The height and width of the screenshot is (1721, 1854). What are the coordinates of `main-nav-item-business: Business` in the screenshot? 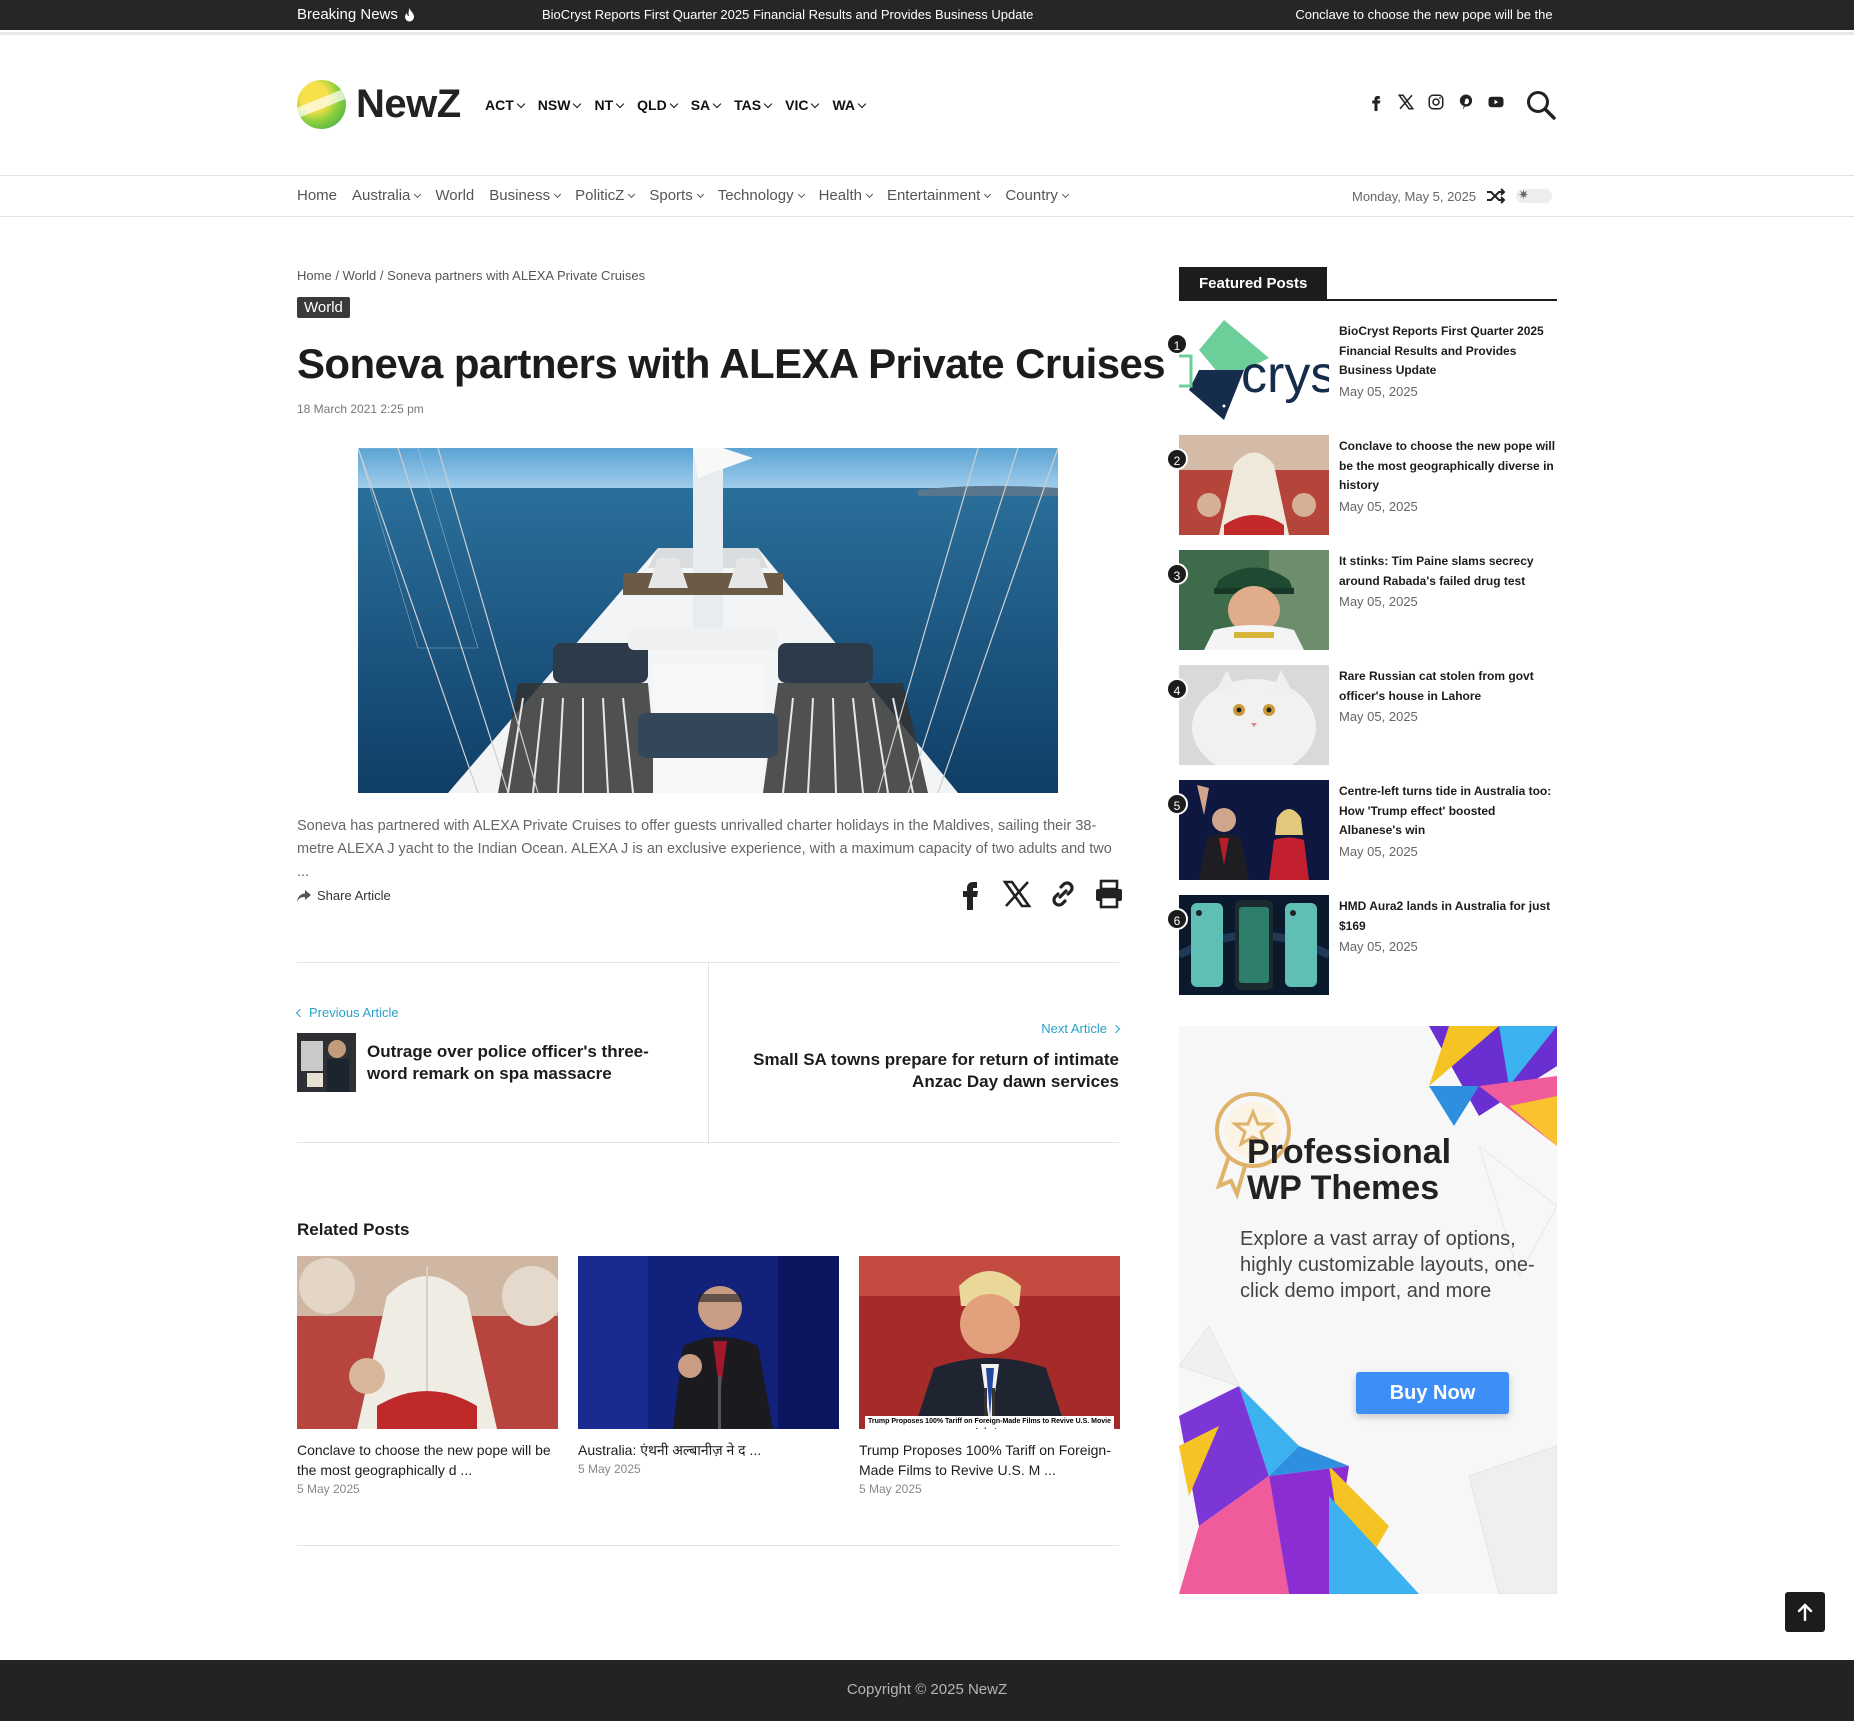 It's located at (525, 195).